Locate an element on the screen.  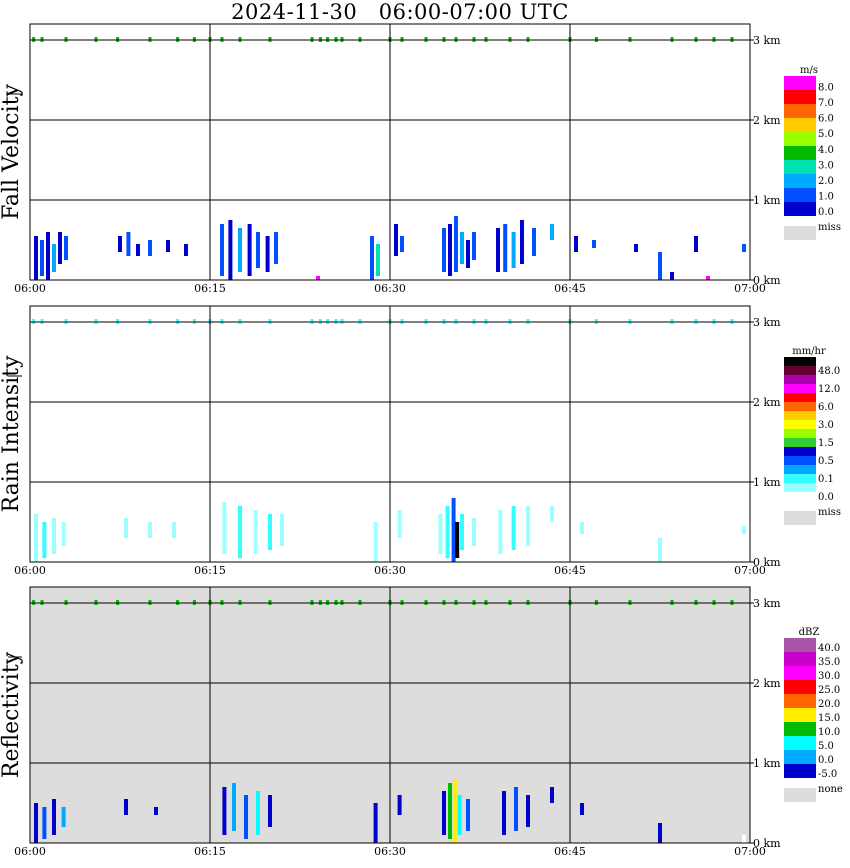
legend-miss-label: miss is located at coordinates (829, 512).